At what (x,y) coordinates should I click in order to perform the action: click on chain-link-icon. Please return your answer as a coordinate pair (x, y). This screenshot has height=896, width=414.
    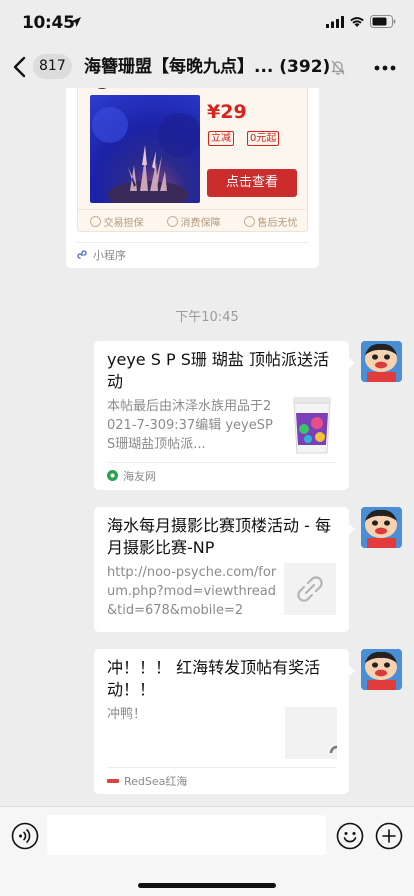
    Looking at the image, I should click on (310, 589).